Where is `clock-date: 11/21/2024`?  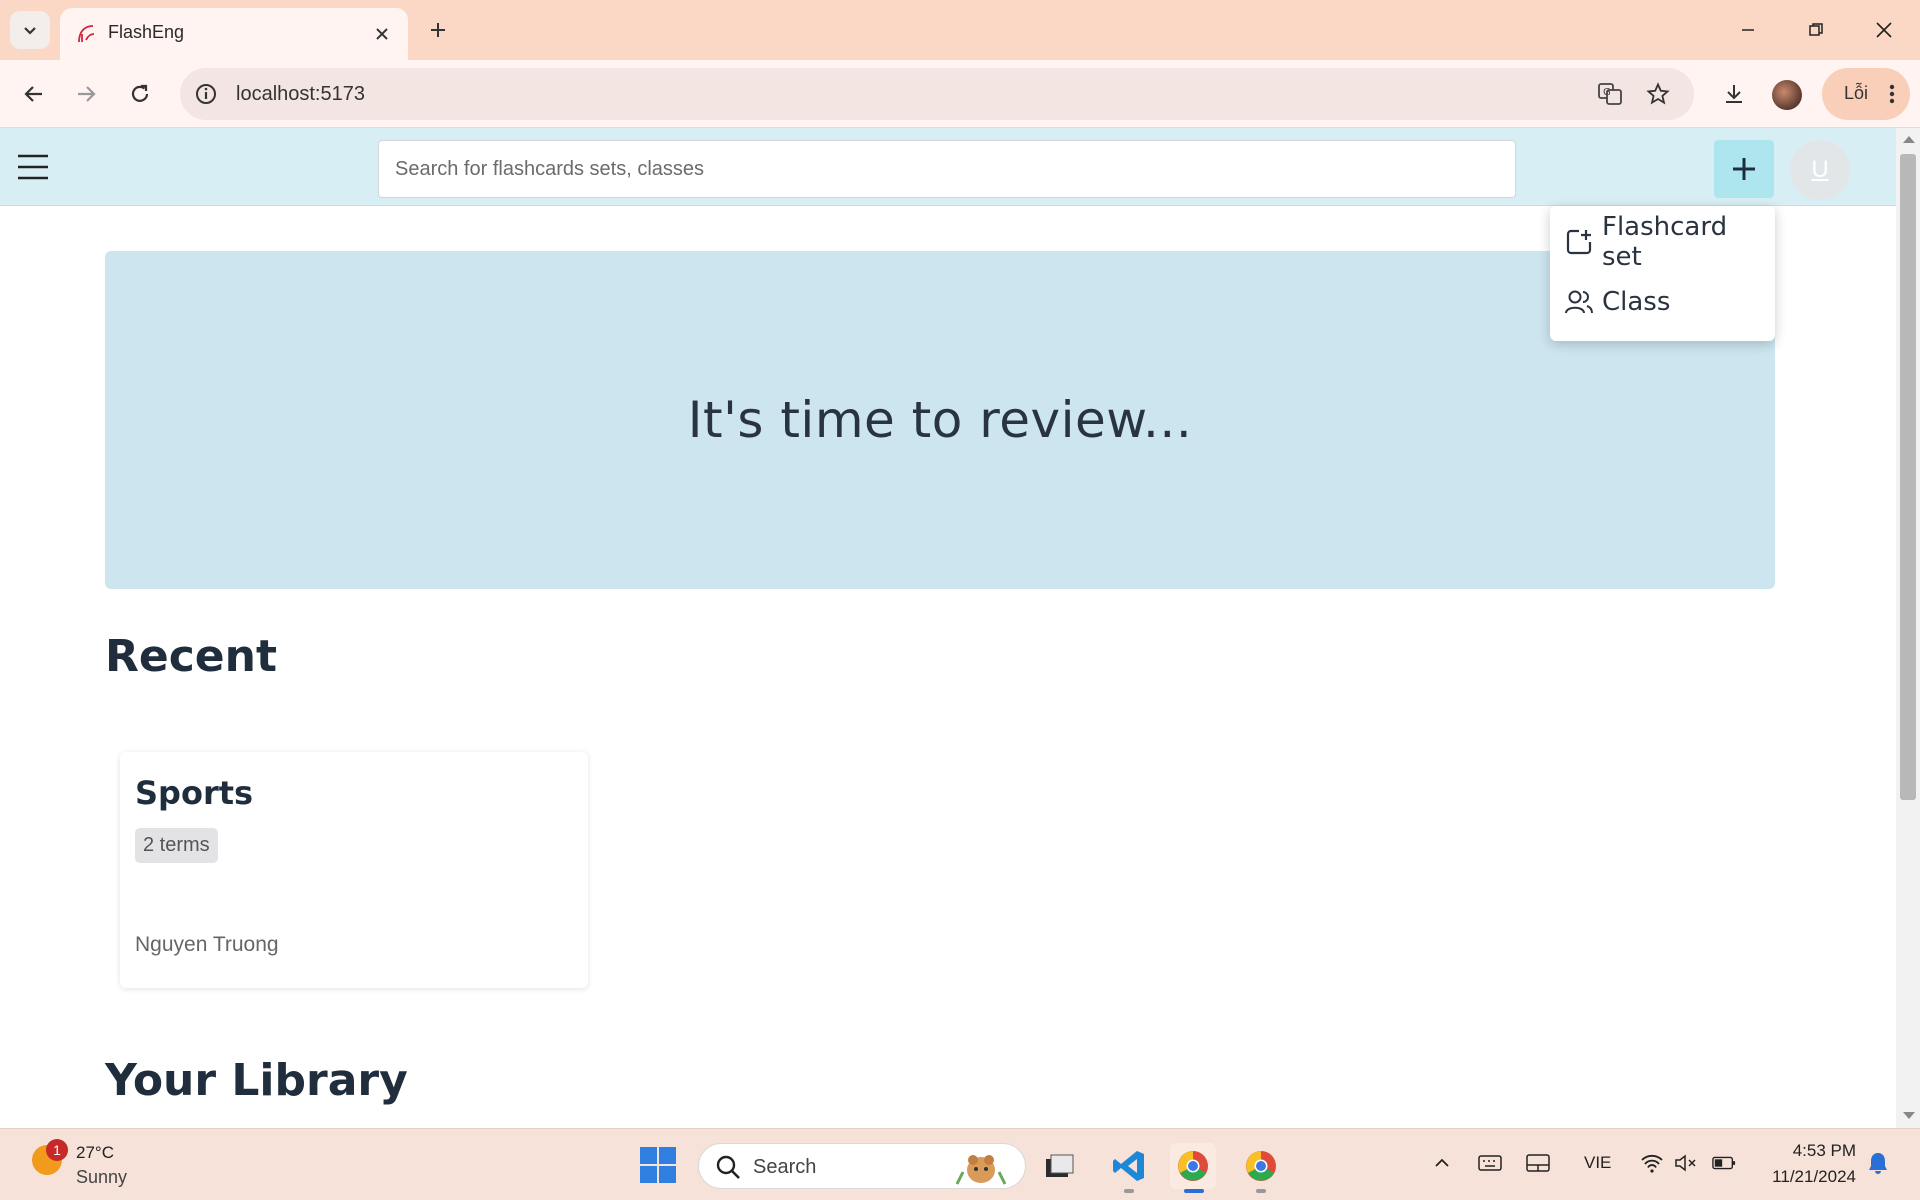
clock-date: 11/21/2024 is located at coordinates (1808, 1177).